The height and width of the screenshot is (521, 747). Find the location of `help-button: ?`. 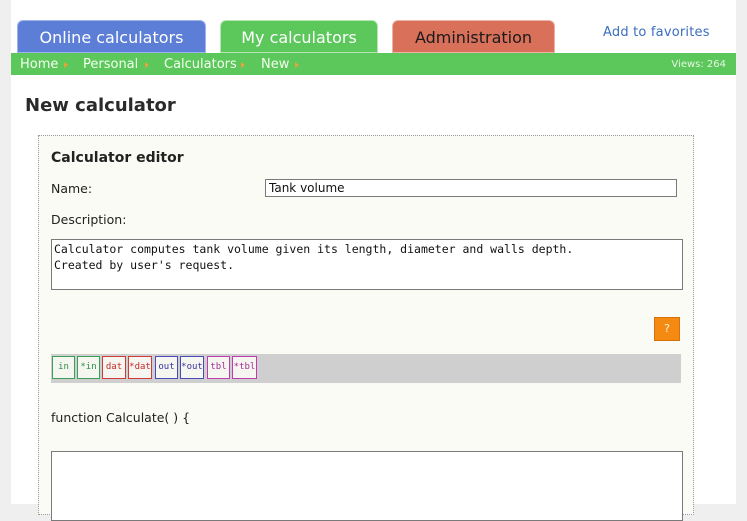

help-button: ? is located at coordinates (667, 329).